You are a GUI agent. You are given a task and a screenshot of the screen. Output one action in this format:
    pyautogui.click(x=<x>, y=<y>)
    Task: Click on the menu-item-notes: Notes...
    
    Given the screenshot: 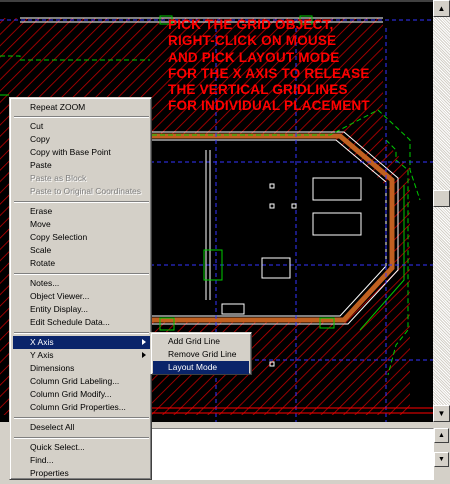 What is the action you would take?
    pyautogui.click(x=81, y=283)
    